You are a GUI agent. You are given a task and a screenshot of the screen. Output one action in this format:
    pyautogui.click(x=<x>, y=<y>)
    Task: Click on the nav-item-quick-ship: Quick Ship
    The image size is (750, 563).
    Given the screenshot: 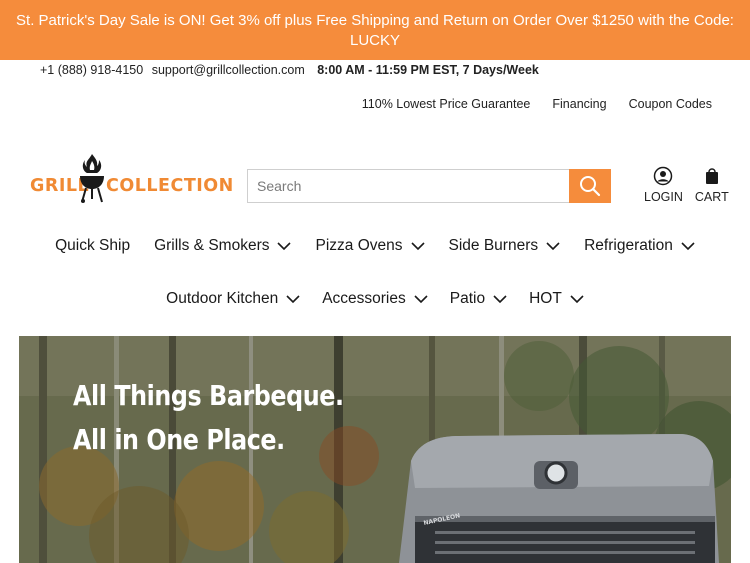 What is the action you would take?
    pyautogui.click(x=92, y=246)
    